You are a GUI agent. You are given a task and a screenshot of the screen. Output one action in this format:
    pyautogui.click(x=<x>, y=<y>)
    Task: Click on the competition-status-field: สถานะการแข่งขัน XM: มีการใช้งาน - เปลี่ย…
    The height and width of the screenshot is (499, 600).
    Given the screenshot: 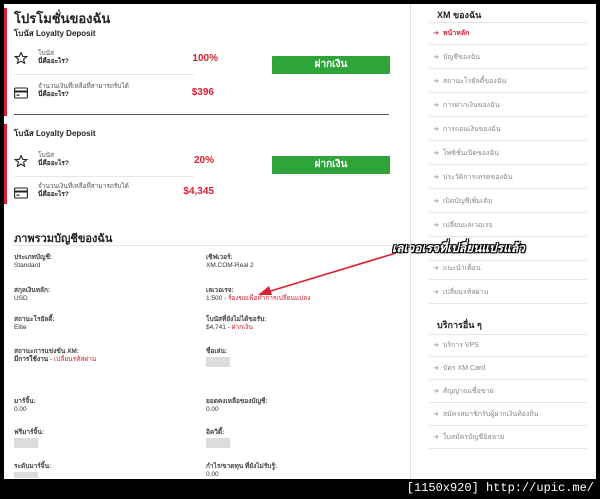 What is the action you would take?
    pyautogui.click(x=55, y=355)
    